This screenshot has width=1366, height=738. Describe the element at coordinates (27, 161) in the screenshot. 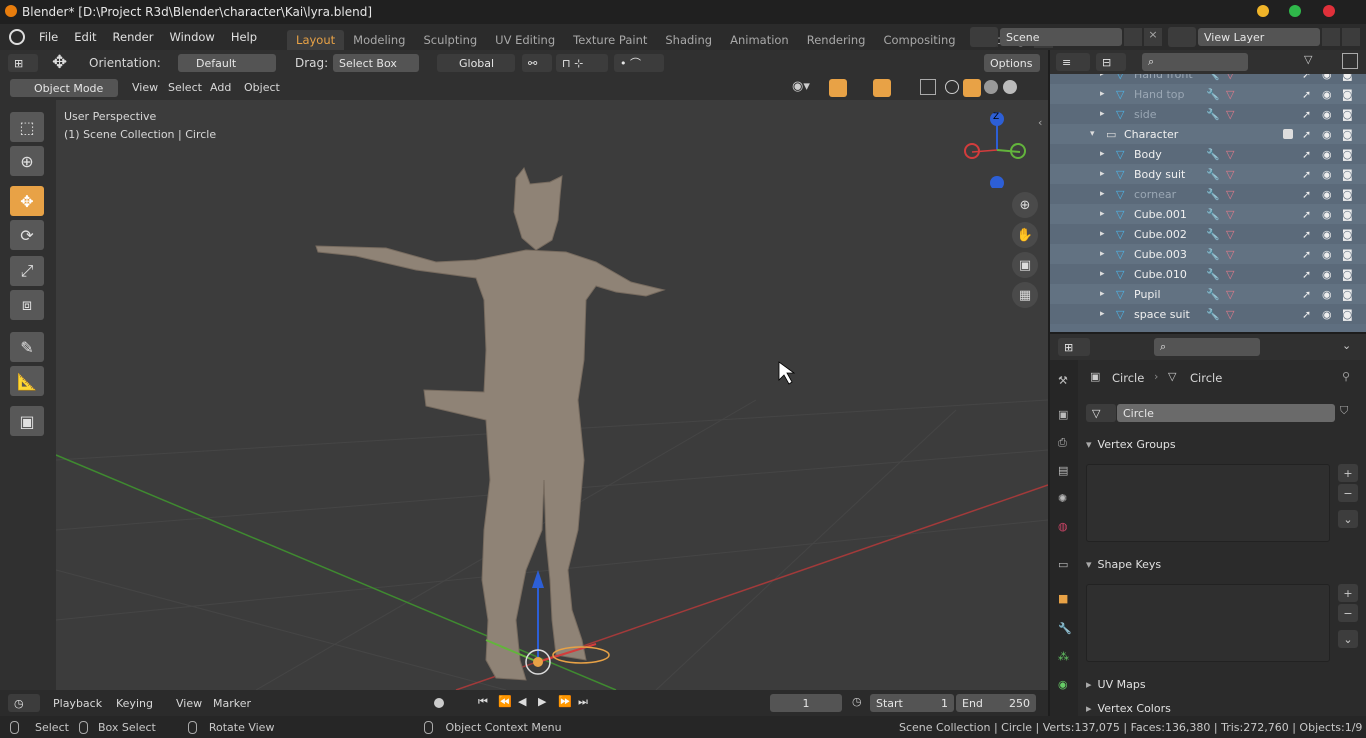

I see `cursor-tool-icon: ⊕` at that location.